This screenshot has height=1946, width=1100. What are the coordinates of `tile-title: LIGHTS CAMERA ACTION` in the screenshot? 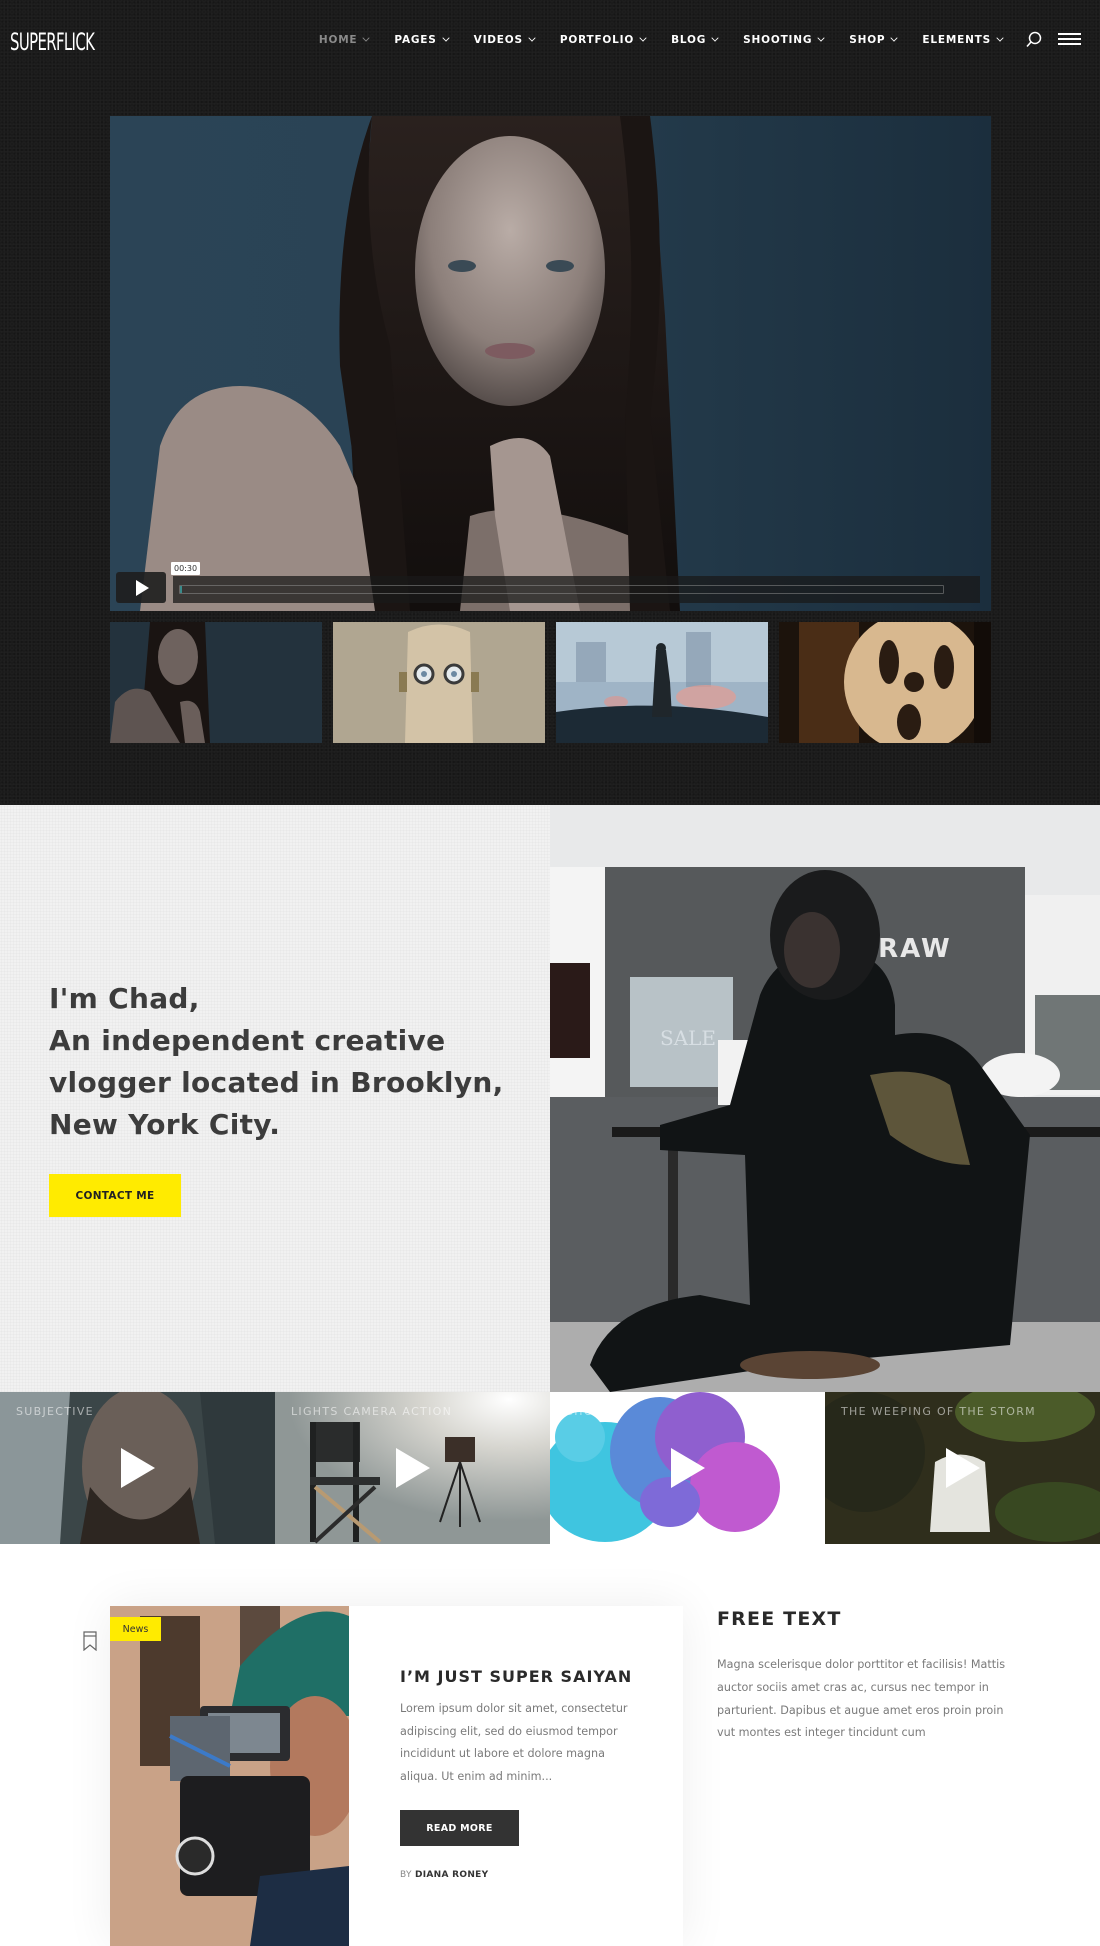 It's located at (372, 1411).